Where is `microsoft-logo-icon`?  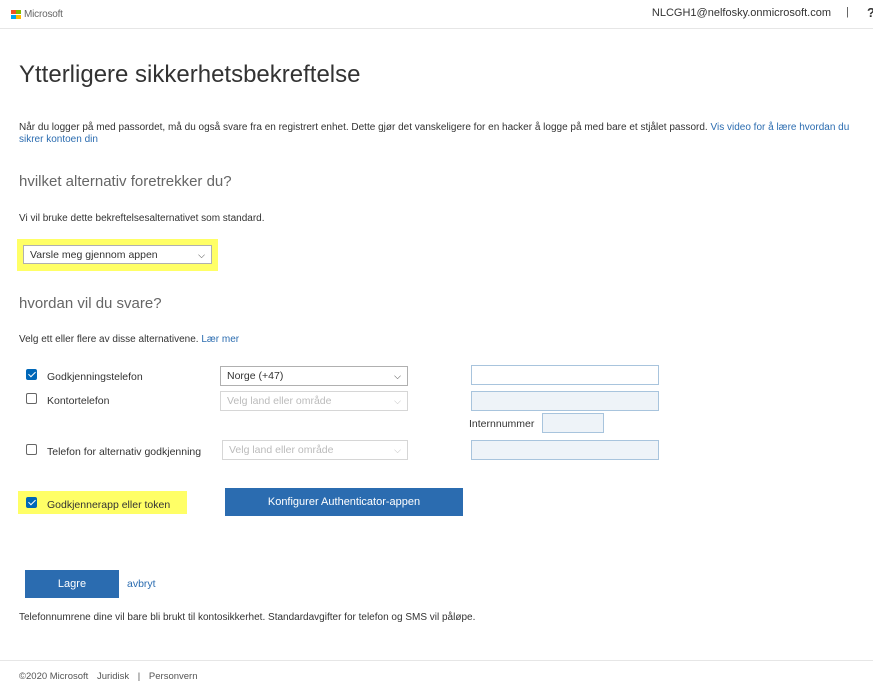
microsoft-logo-icon is located at coordinates (16, 14).